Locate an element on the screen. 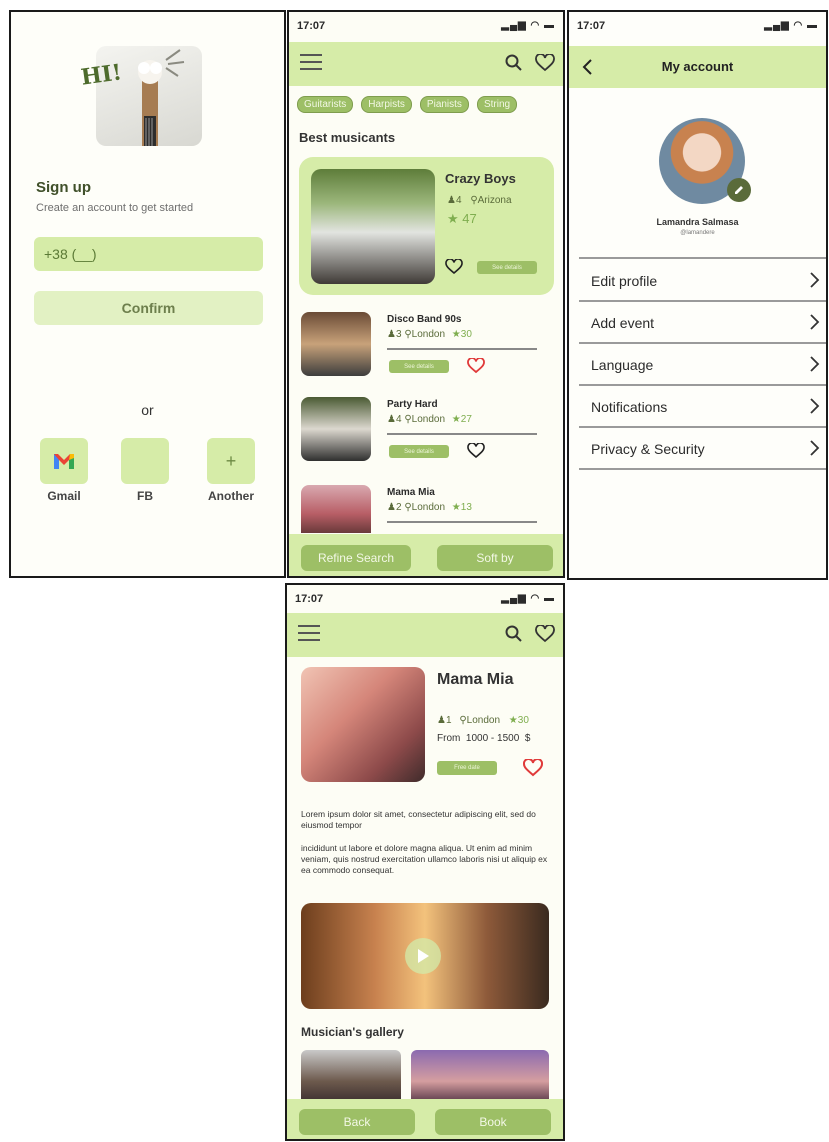  social-fb-button is located at coordinates (145, 461).